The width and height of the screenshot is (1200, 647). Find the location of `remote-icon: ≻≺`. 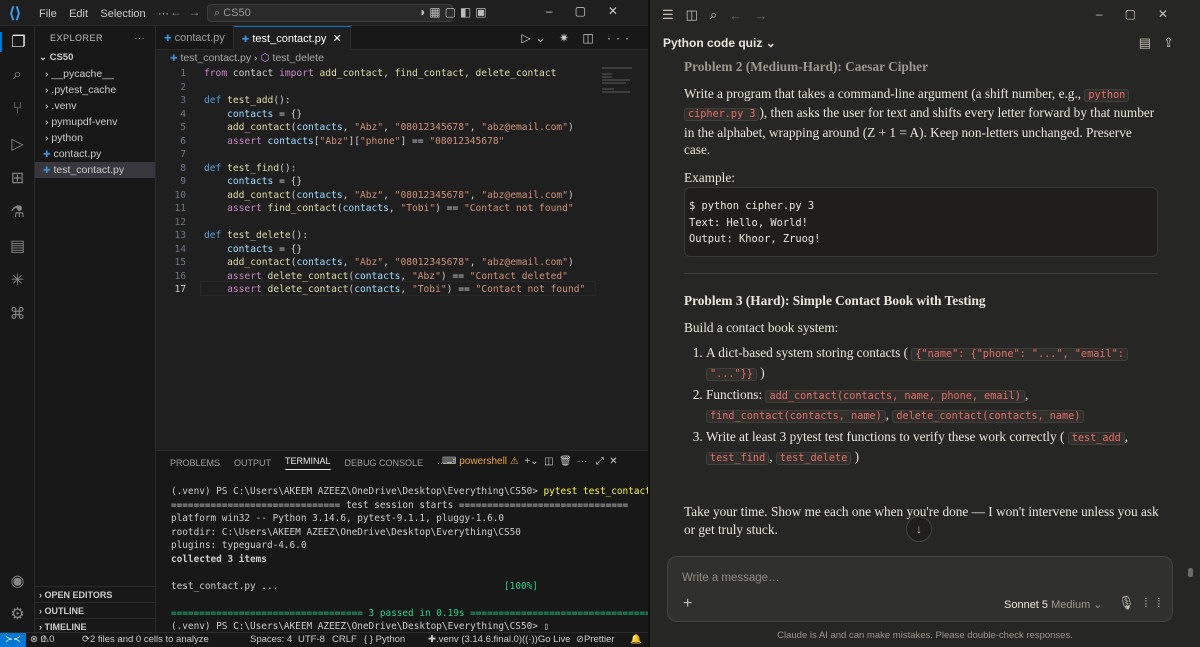

remote-icon: ≻≺ is located at coordinates (13, 640).